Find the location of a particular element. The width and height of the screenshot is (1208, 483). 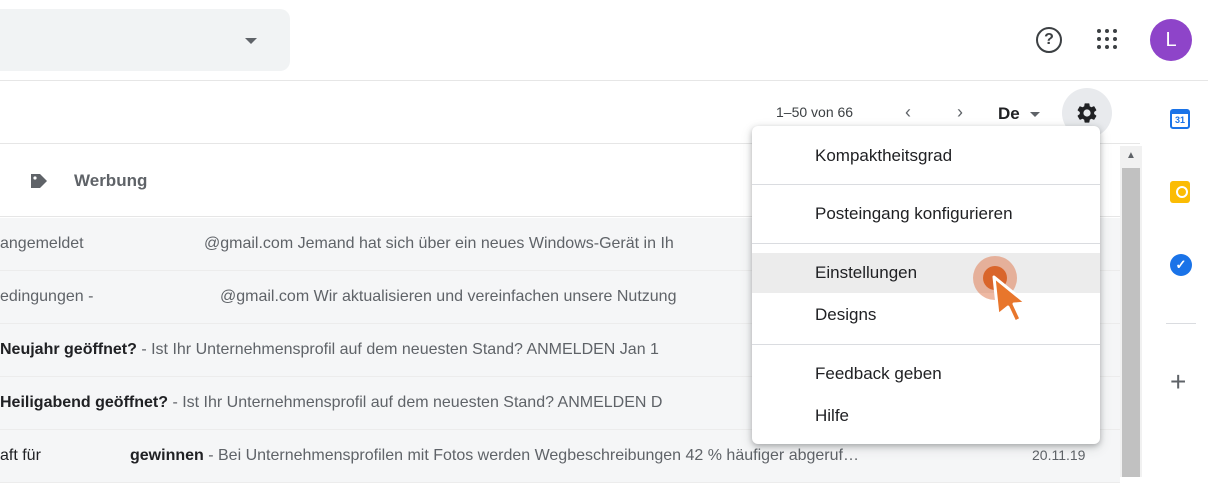

add-addon-button: + is located at coordinates (1178, 382).